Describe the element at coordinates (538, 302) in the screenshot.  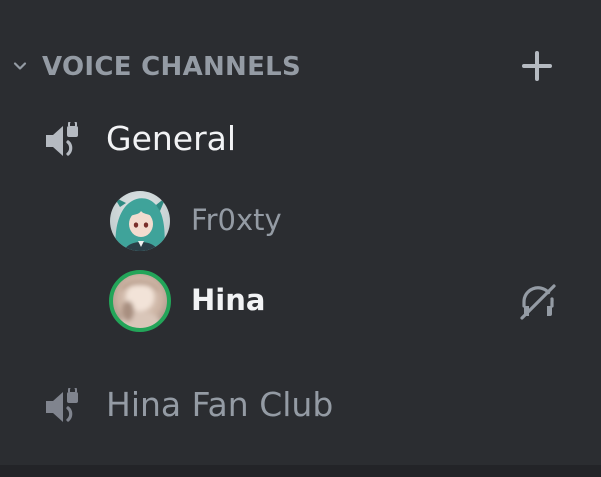
I see `deafened-headphones-icon` at that location.